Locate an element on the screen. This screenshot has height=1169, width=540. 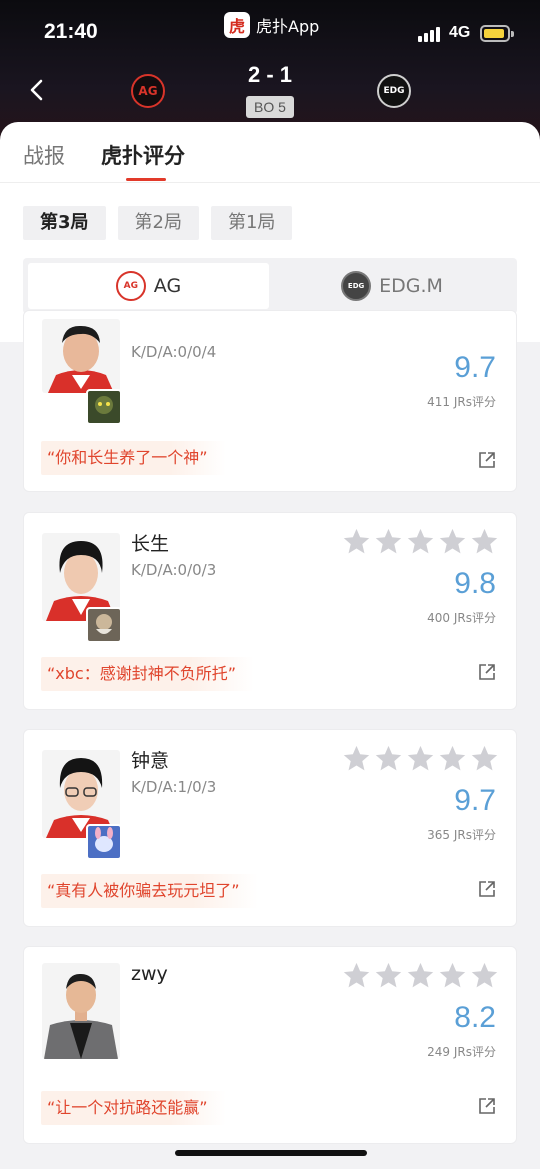
cellular-signal-icon is located at coordinates (429, 34).